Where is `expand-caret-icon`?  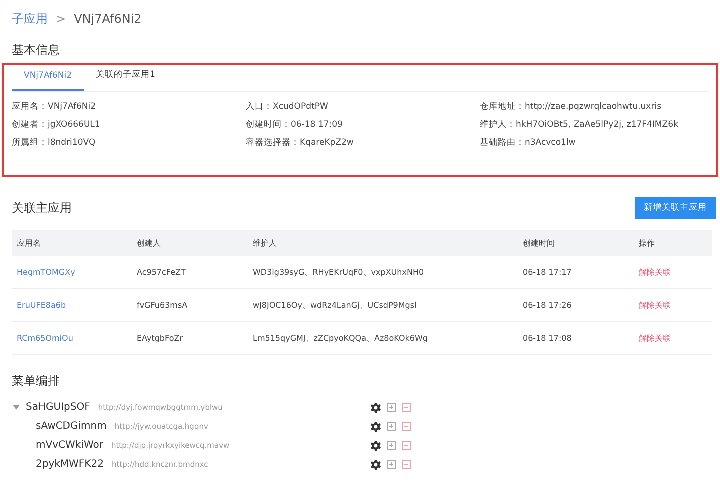 expand-caret-icon is located at coordinates (16, 407).